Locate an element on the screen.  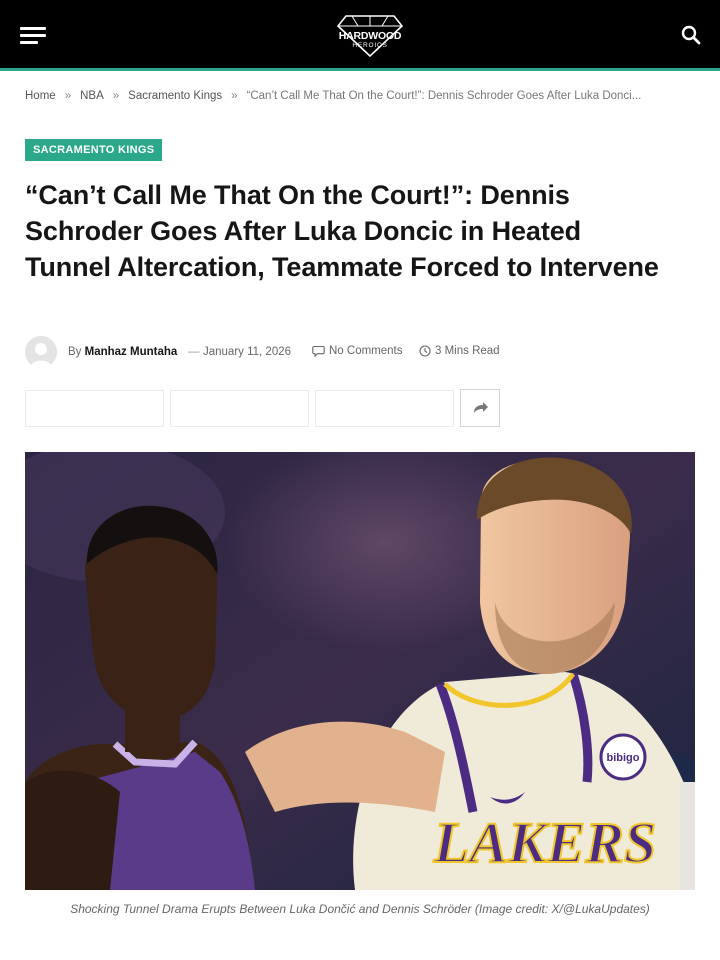
breadcrumb-sacramento-kings: Sacramento Kings is located at coordinates (175, 96).